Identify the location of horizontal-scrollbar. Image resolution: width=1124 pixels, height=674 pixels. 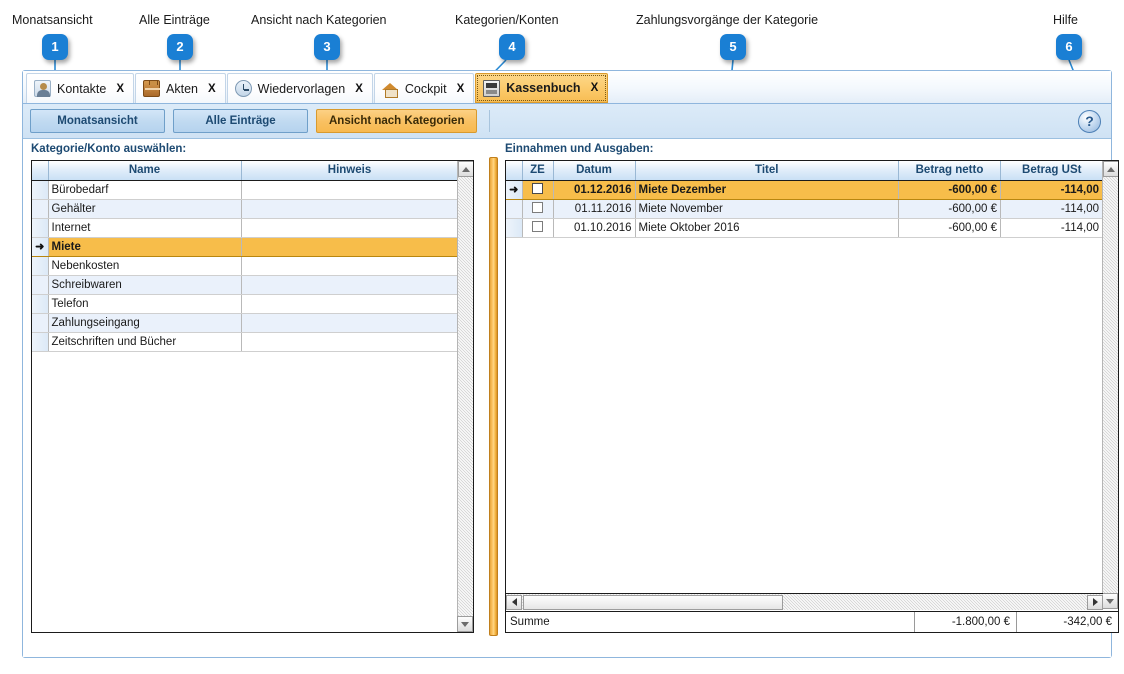
(804, 601).